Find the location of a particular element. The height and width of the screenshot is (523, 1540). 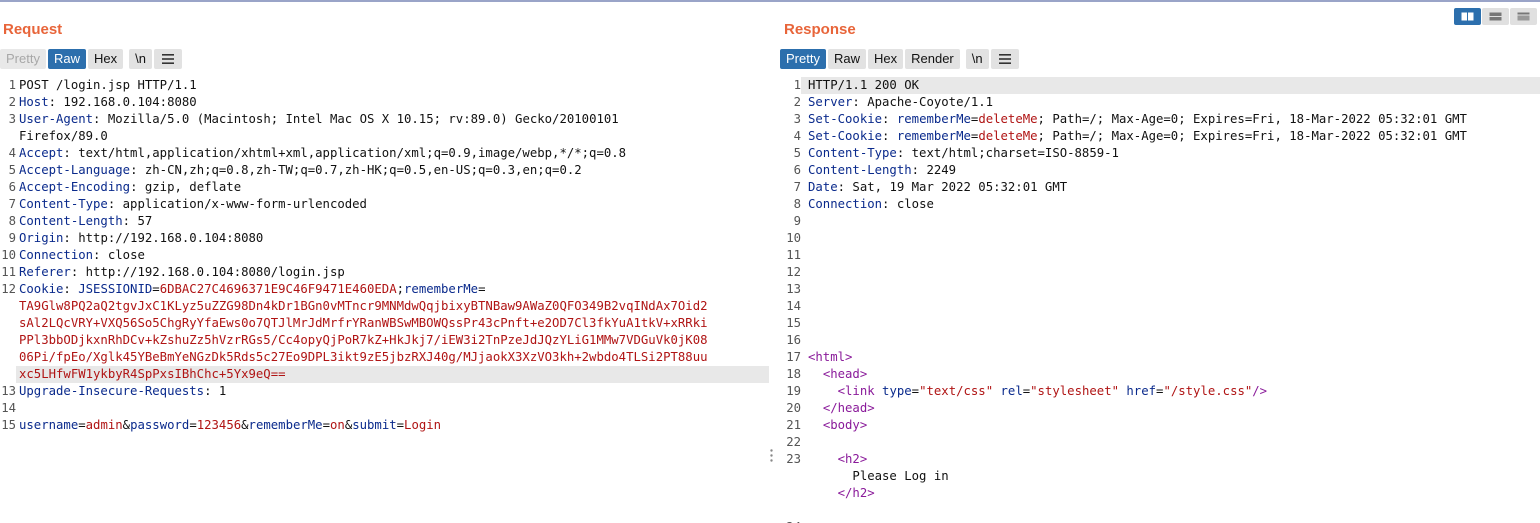

code-line: 13 is located at coordinates (1159, 289).